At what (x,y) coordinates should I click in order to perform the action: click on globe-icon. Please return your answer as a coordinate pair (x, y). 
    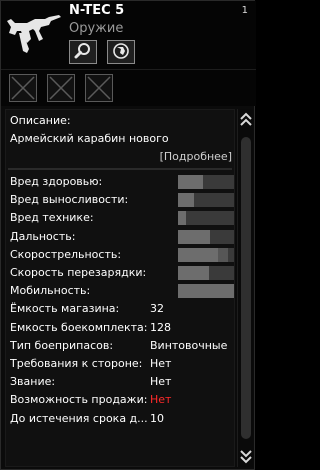
    Looking at the image, I should click on (121, 52).